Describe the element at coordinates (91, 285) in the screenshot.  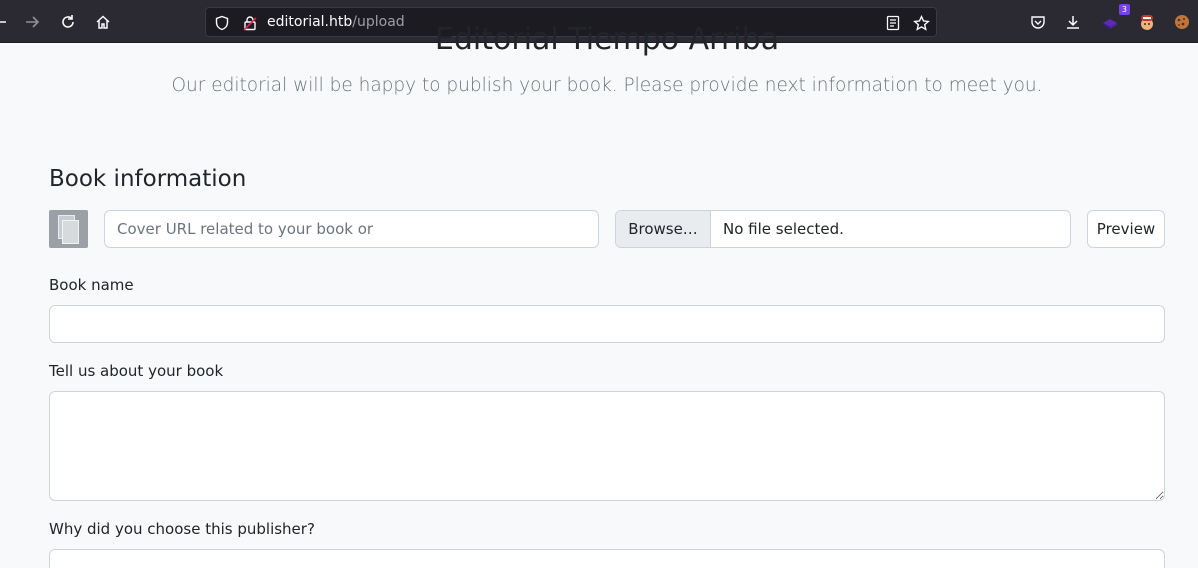
I see `book-name-label: Book name` at that location.